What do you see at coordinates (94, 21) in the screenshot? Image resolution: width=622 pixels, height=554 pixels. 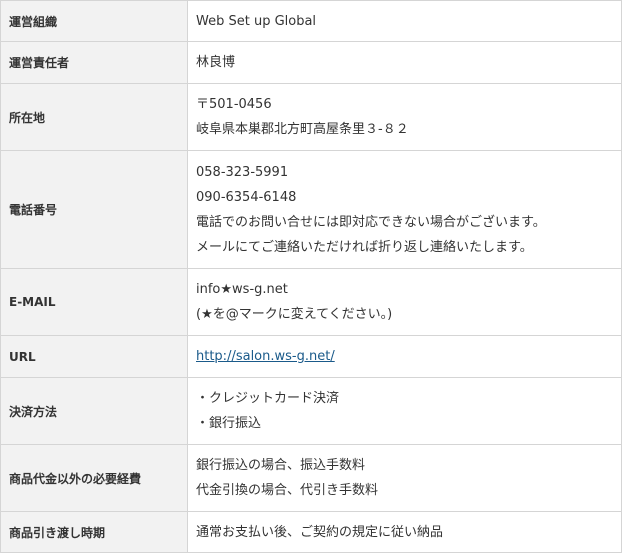 I see `row-label: 運営組織` at bounding box center [94, 21].